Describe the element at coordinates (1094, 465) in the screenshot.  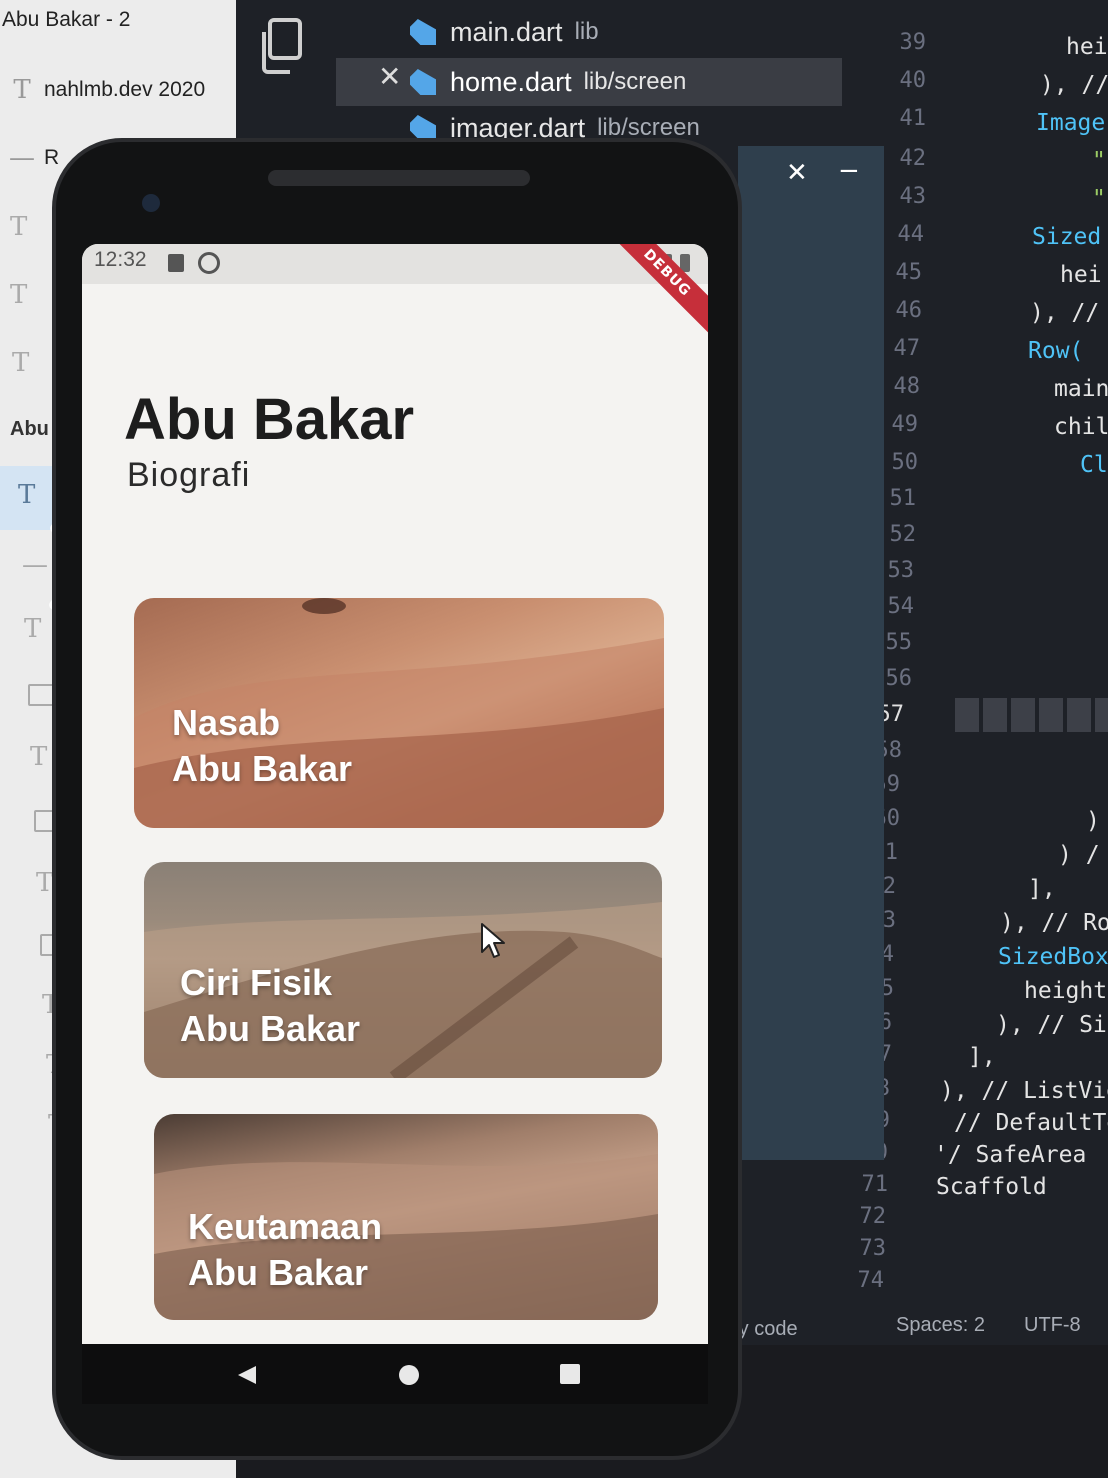
I see `code-line: Cl` at that location.